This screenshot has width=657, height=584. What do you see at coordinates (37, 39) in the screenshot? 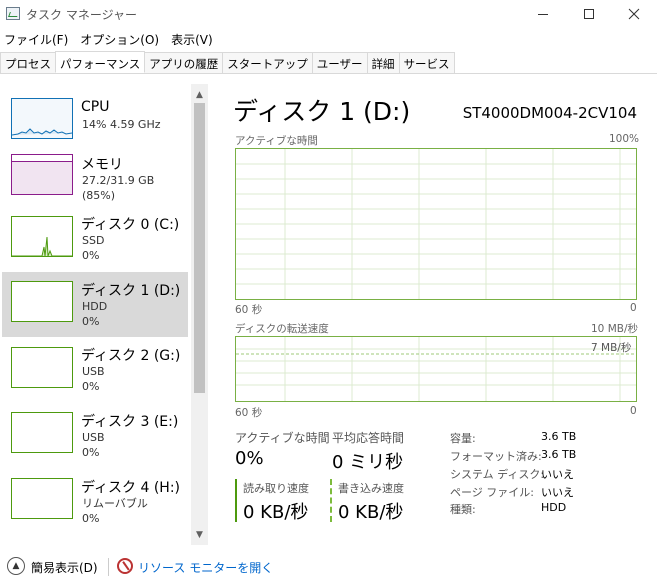
I see `menu-file: ファイル(F)` at bounding box center [37, 39].